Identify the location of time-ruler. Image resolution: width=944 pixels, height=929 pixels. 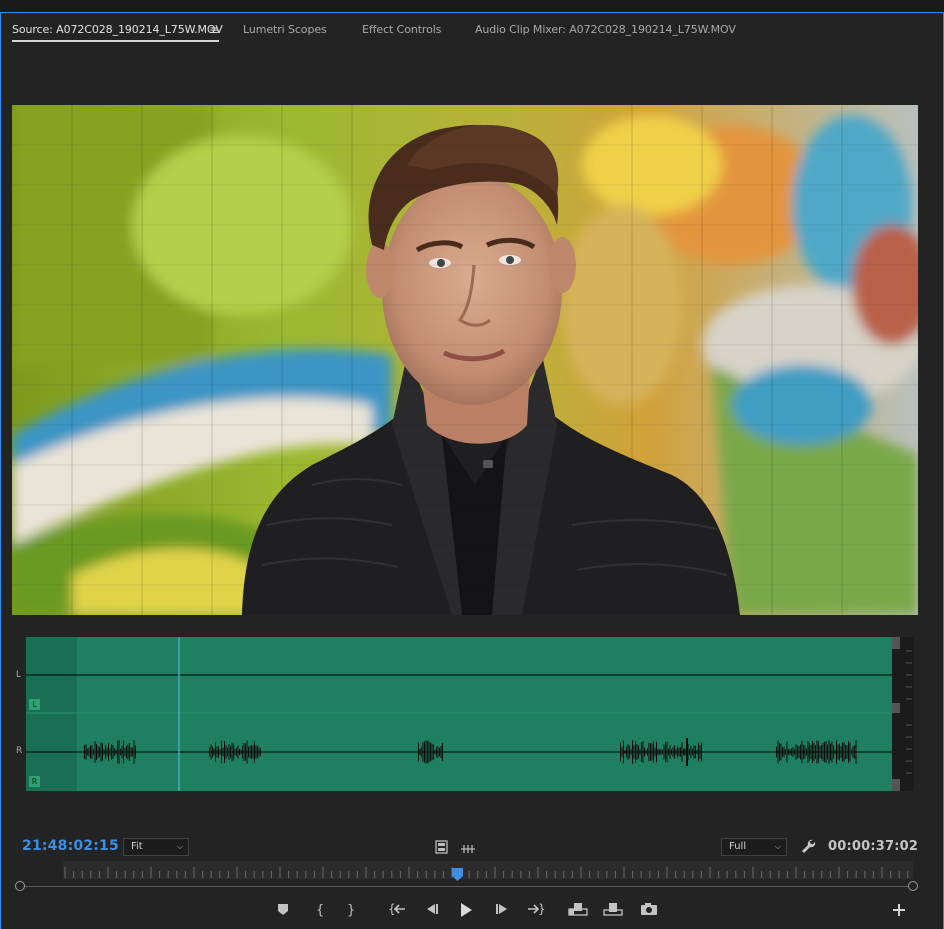
(488, 870).